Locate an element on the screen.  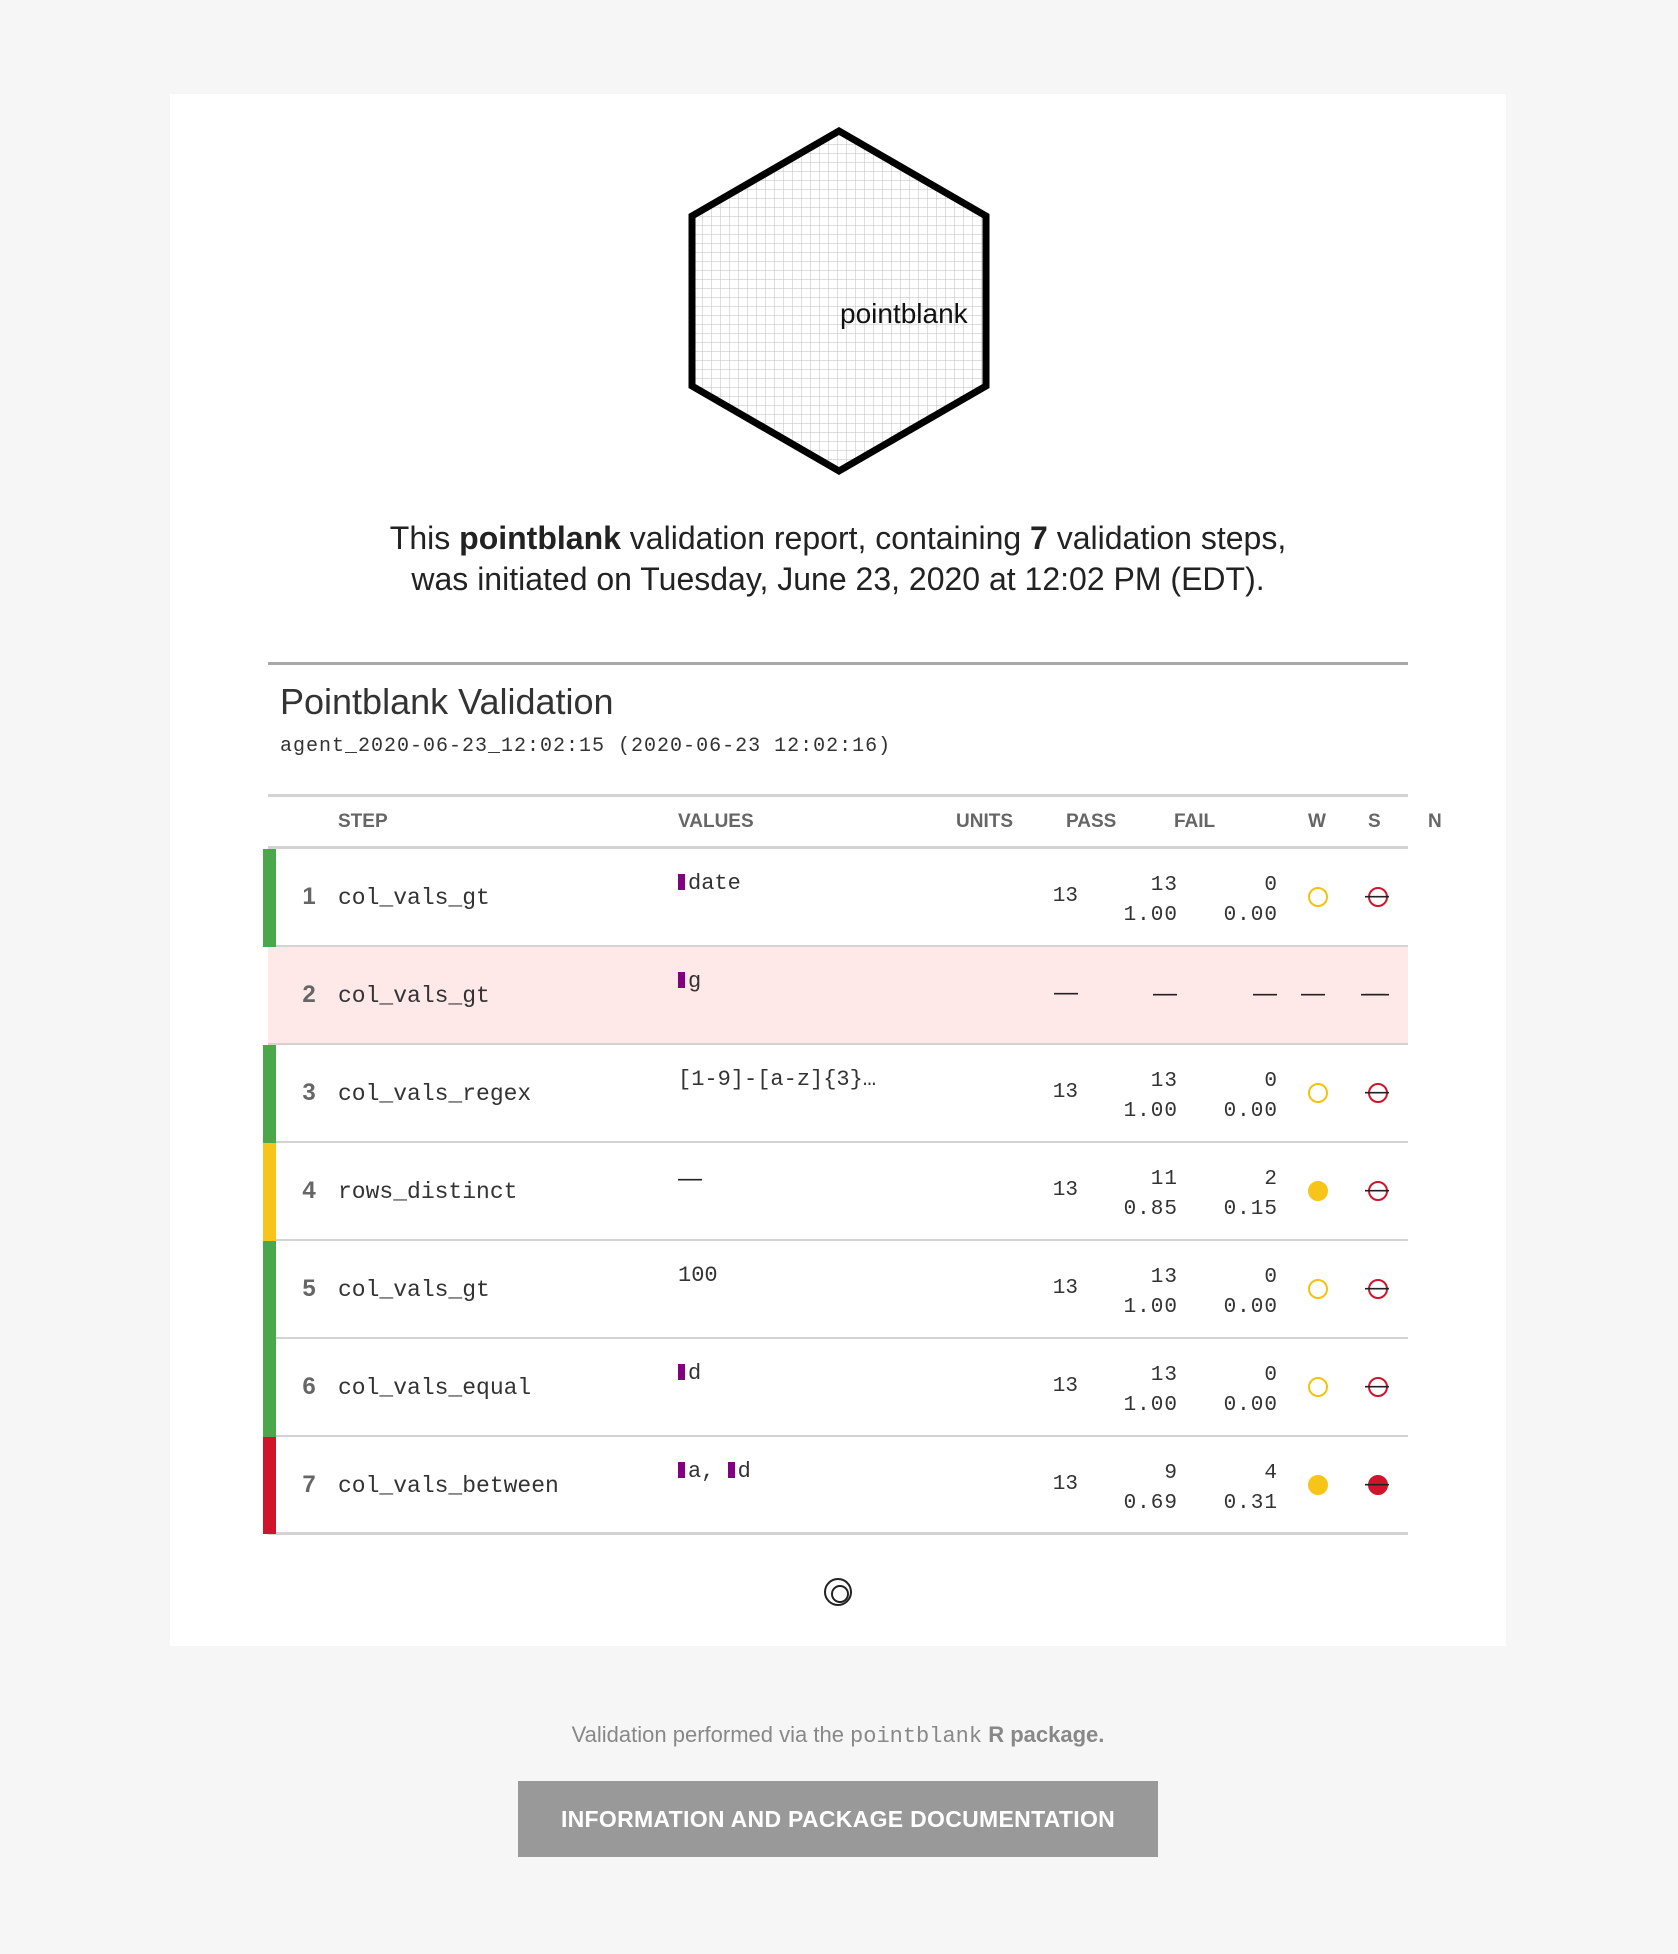
step-name: col_vals_between is located at coordinates (448, 1486).